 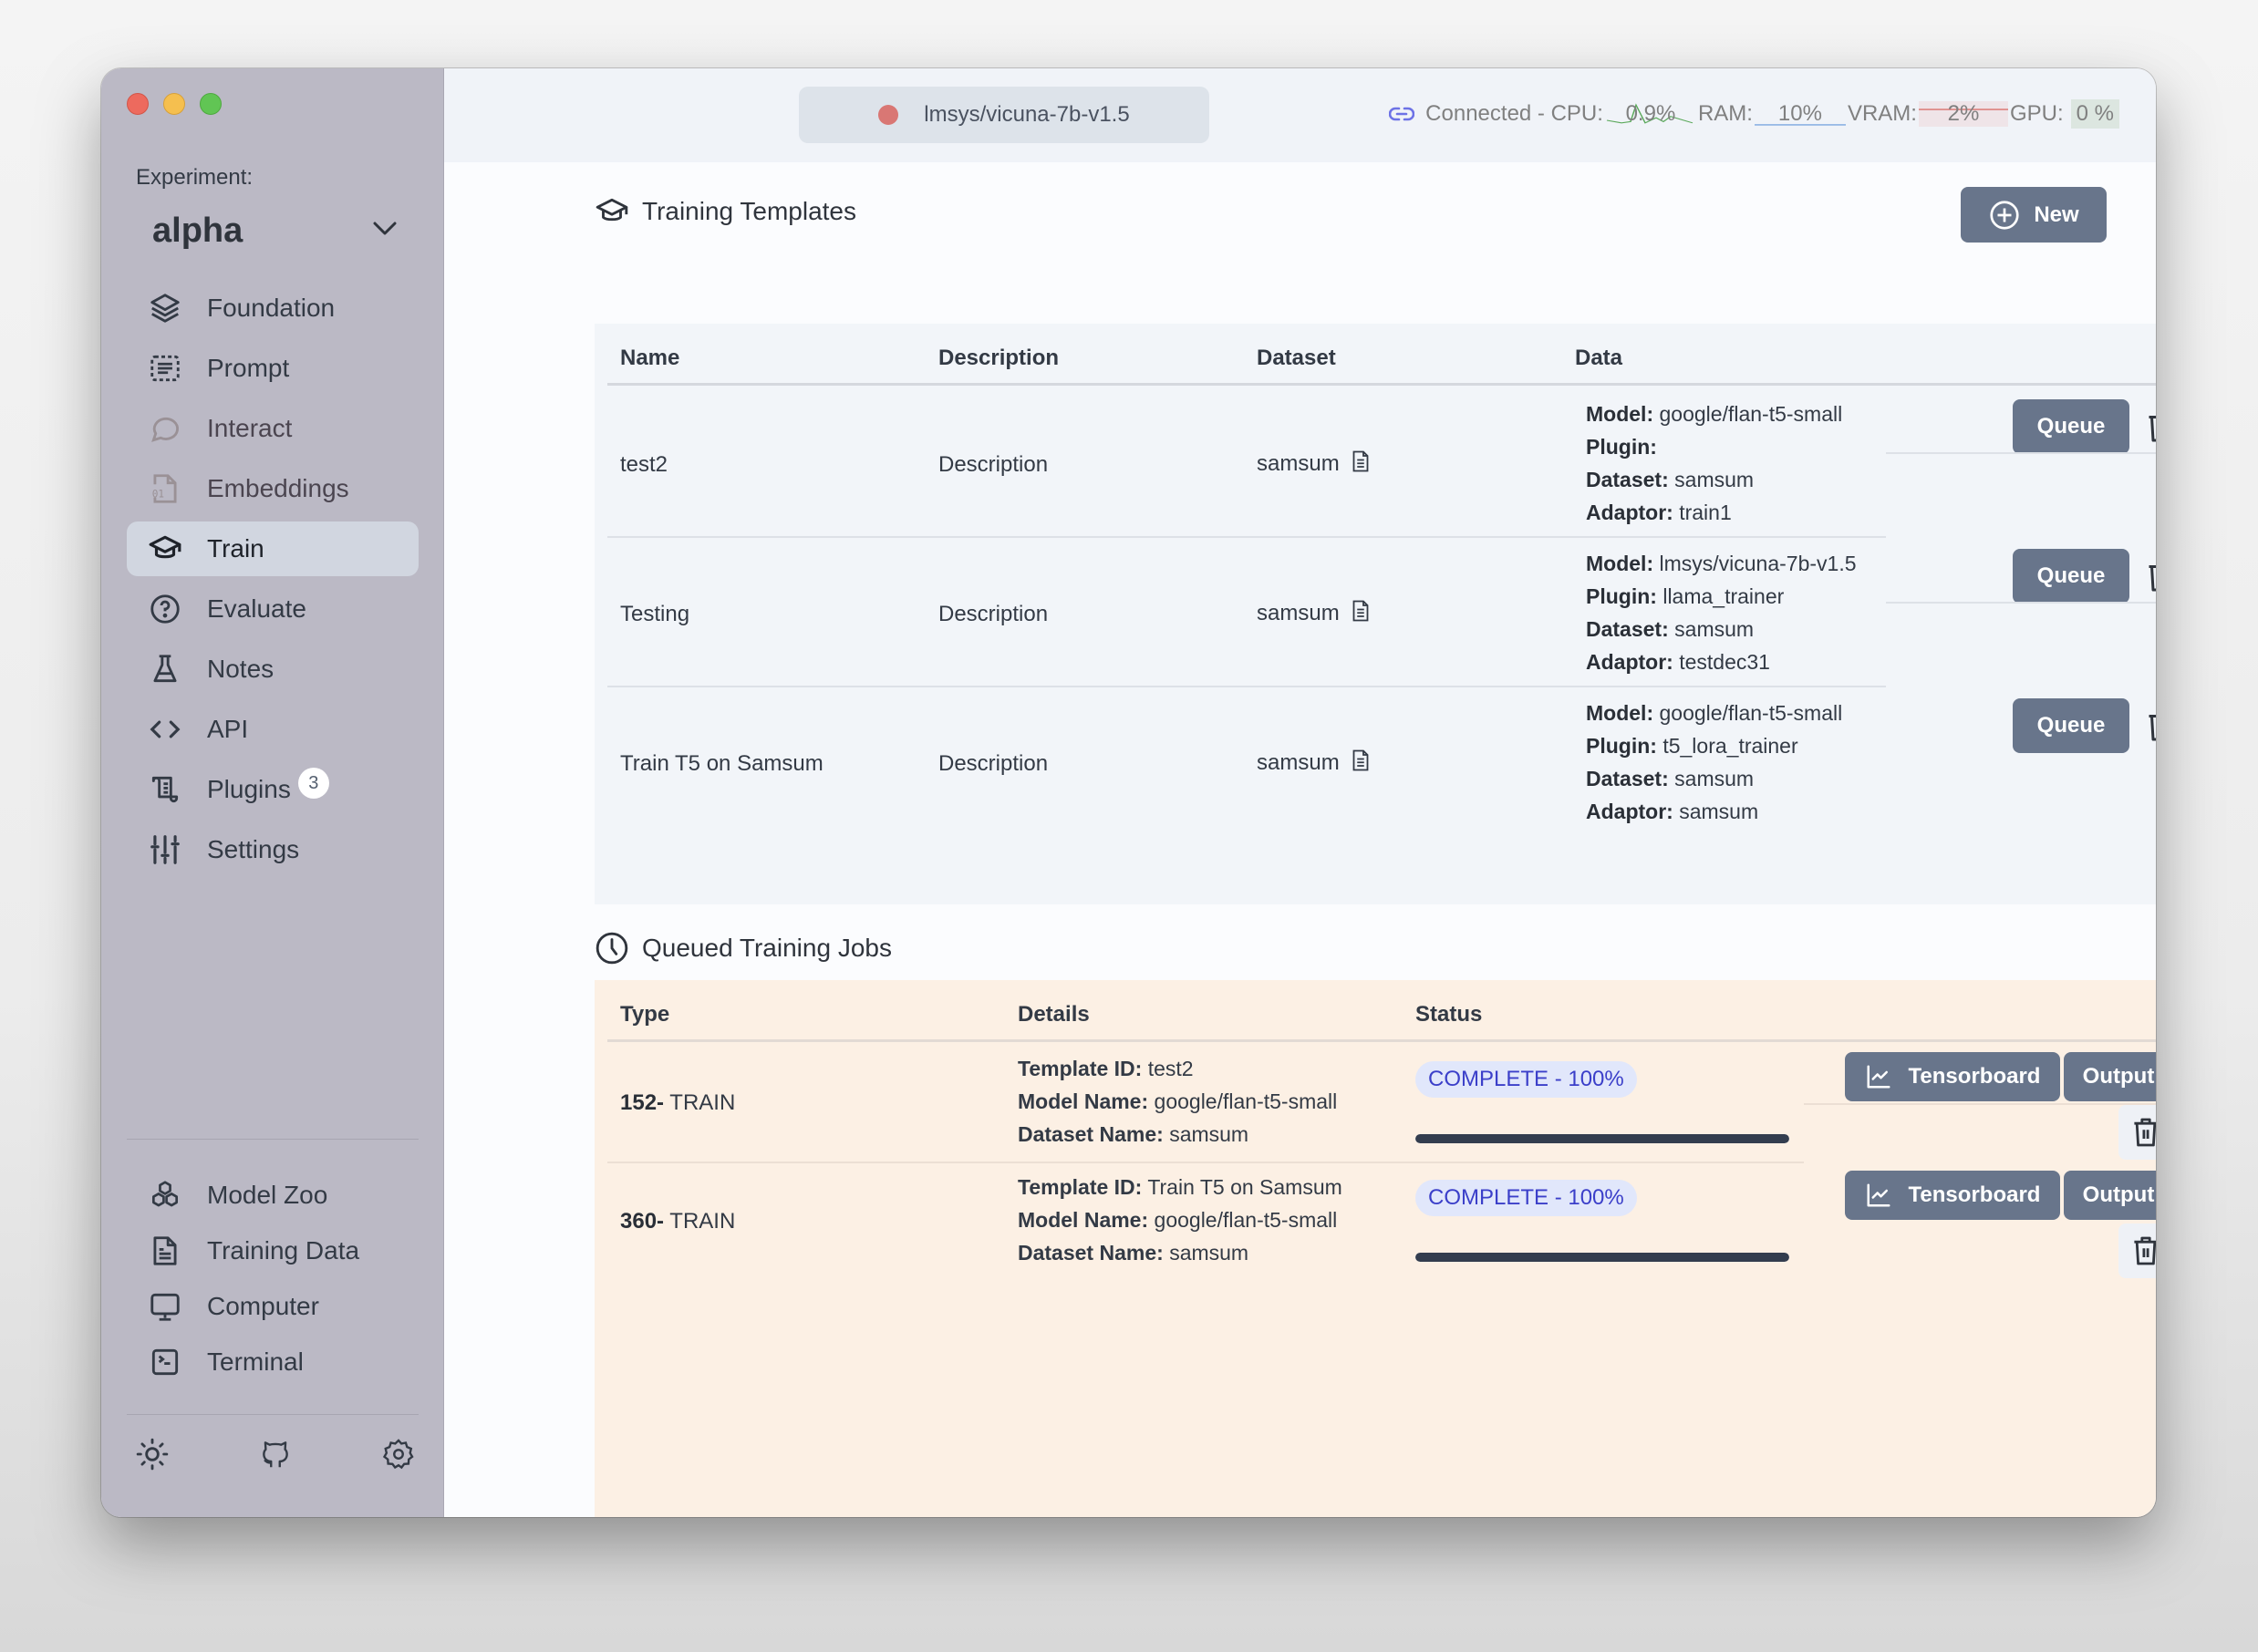 What do you see at coordinates (211, 104) in the screenshot?
I see `zoom-window-button` at bounding box center [211, 104].